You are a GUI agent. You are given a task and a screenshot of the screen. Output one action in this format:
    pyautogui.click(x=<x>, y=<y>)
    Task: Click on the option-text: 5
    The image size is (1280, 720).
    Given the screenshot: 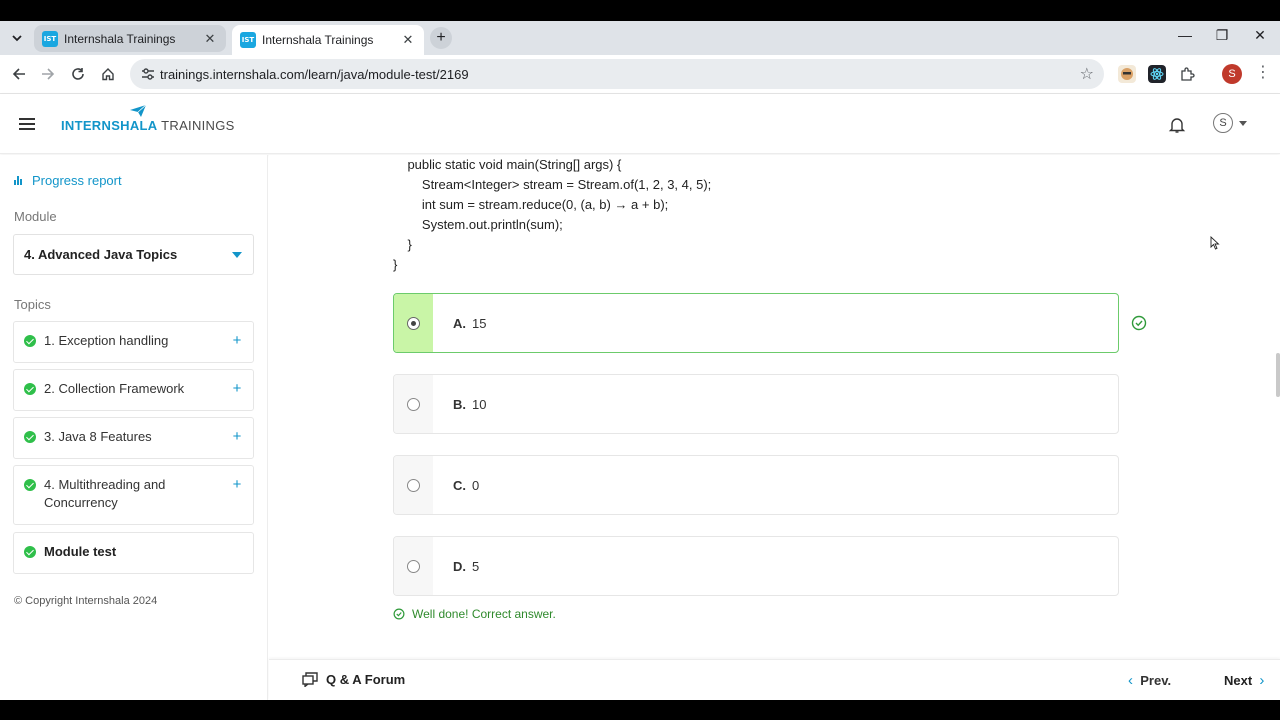 What is the action you would take?
    pyautogui.click(x=476, y=566)
    